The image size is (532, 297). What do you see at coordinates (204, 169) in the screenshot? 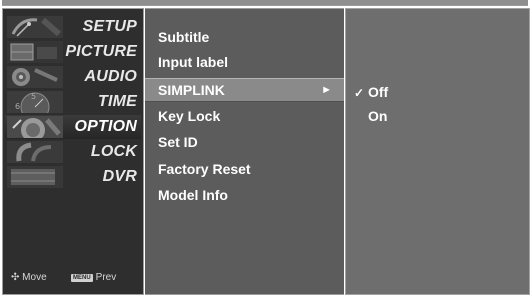
I see `menu-item-label: Factory Reset` at bounding box center [204, 169].